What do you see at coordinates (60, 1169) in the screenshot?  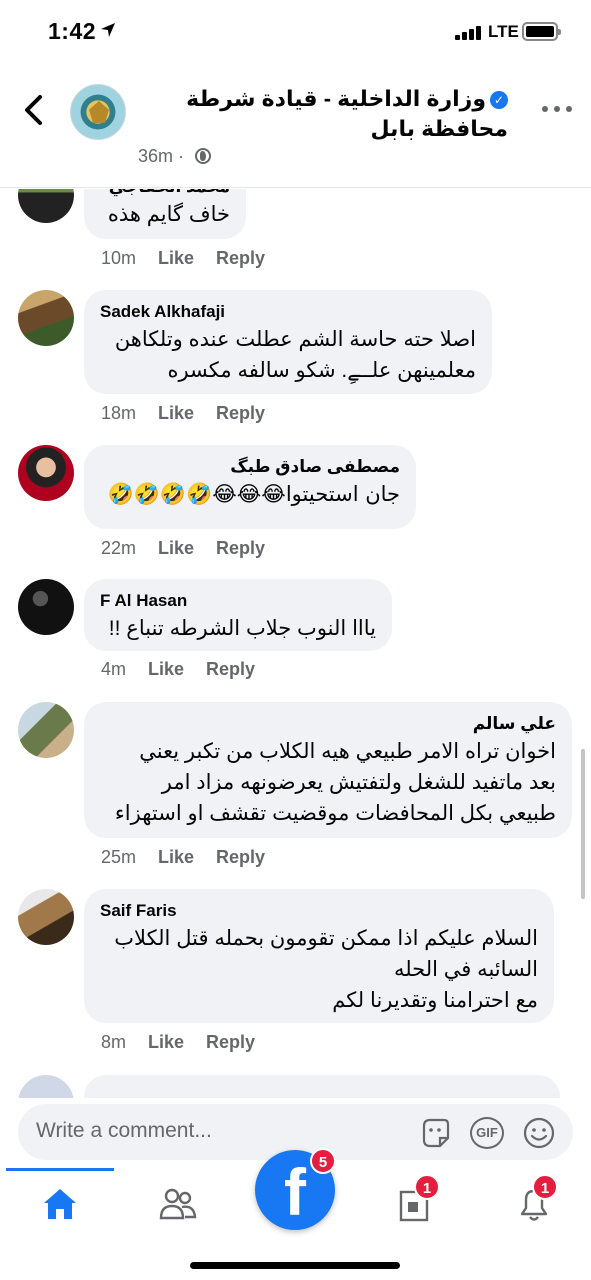 I see `active-tab-indicator` at bounding box center [60, 1169].